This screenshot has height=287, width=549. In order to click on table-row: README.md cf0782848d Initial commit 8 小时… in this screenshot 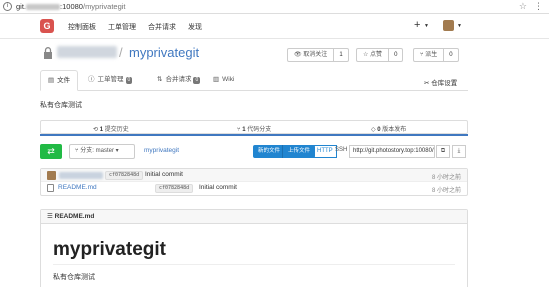, I will do `click(254, 188)`.